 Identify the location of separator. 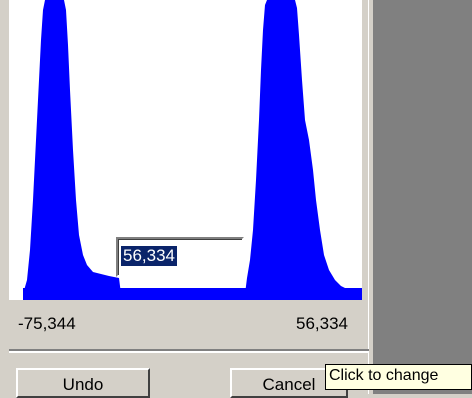
(189, 351).